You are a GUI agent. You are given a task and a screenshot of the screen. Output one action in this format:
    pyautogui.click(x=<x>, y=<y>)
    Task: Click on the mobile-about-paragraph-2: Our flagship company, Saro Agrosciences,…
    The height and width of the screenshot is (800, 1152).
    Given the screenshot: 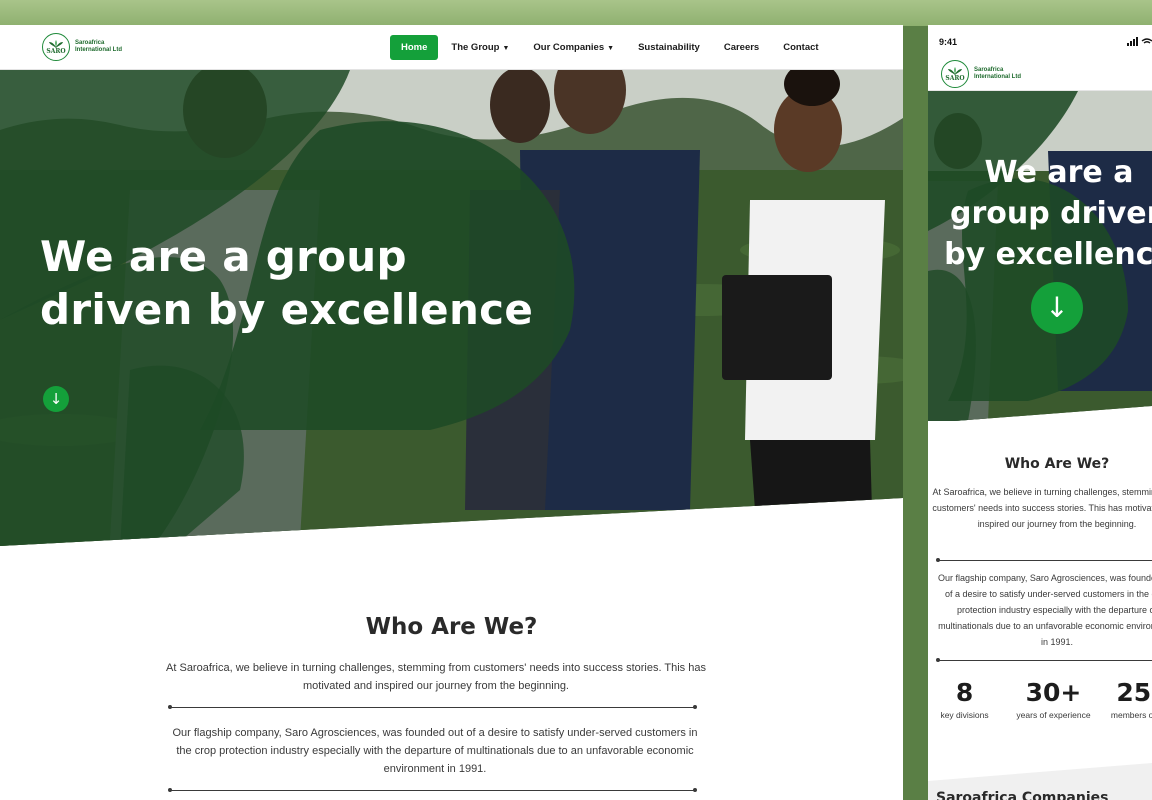 What is the action you would take?
    pyautogui.click(x=1045, y=610)
    